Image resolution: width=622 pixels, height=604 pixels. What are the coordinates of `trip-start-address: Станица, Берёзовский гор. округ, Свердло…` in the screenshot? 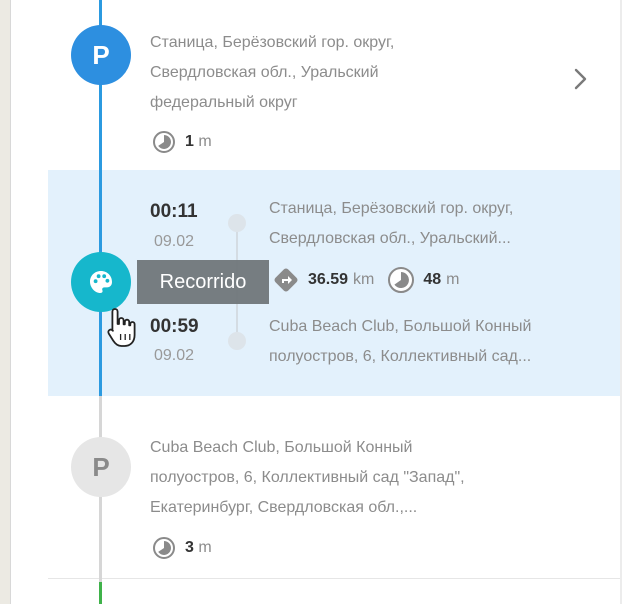 It's located at (439, 224).